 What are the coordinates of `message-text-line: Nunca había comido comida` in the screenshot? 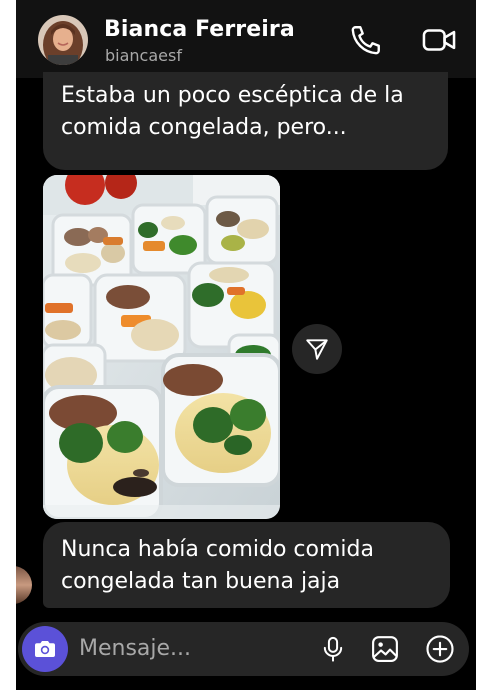 It's located at (217, 549).